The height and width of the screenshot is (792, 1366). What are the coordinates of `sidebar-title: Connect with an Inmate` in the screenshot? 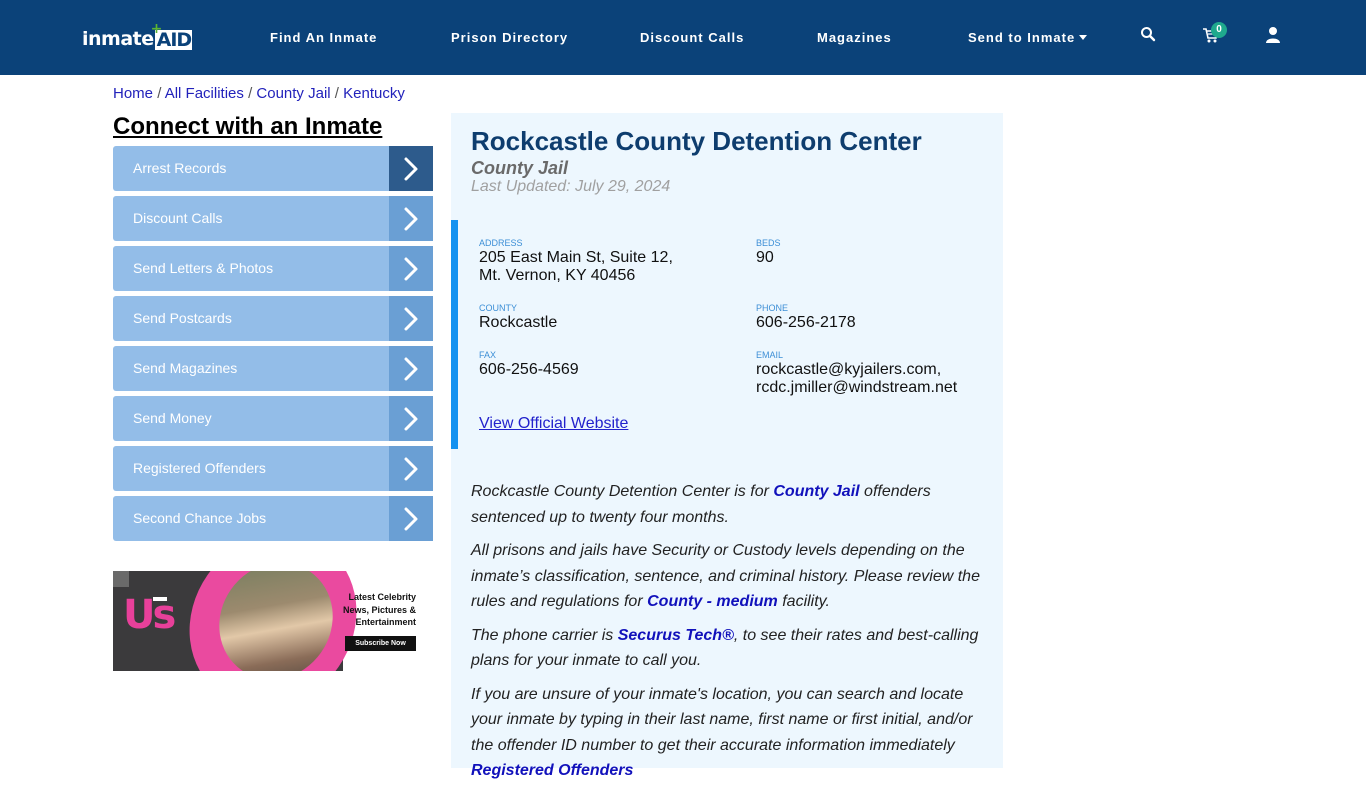 It's located at (248, 126).